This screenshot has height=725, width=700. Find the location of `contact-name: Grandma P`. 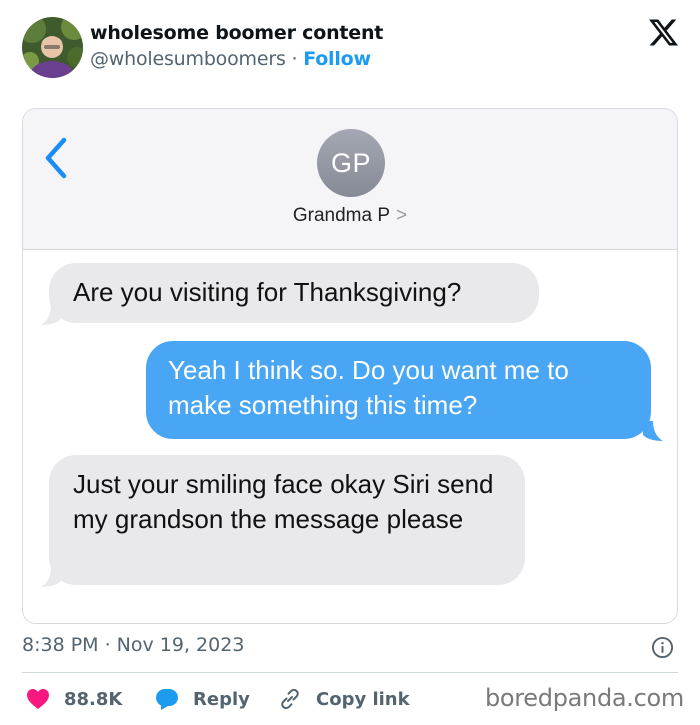

contact-name: Grandma P is located at coordinates (341, 215).